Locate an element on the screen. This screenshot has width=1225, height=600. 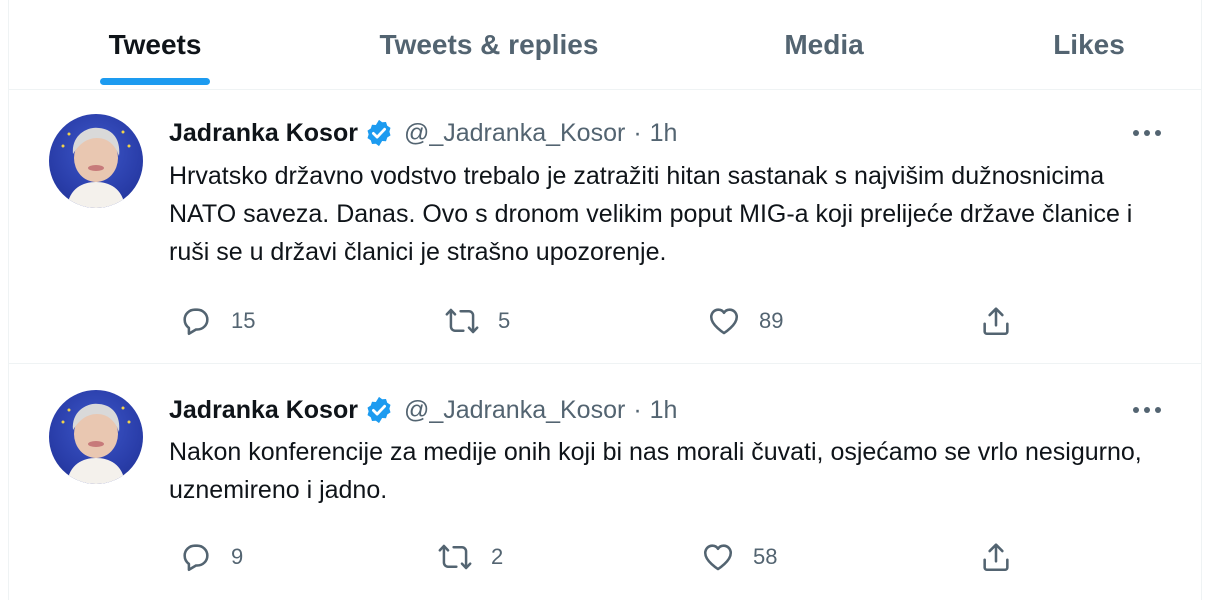
tab-label: Tweets is located at coordinates (155, 44).